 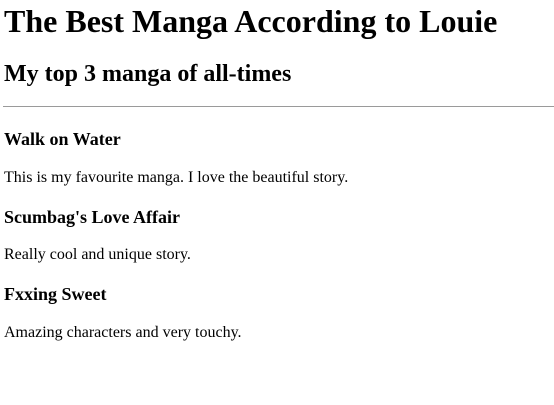 I want to click on page-subtitle: My top 3 manga of all-times, so click(x=148, y=74).